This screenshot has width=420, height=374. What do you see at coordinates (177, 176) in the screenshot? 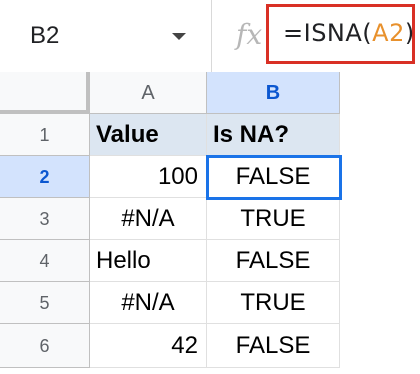
I see `cell-a2-text: 100` at bounding box center [177, 176].